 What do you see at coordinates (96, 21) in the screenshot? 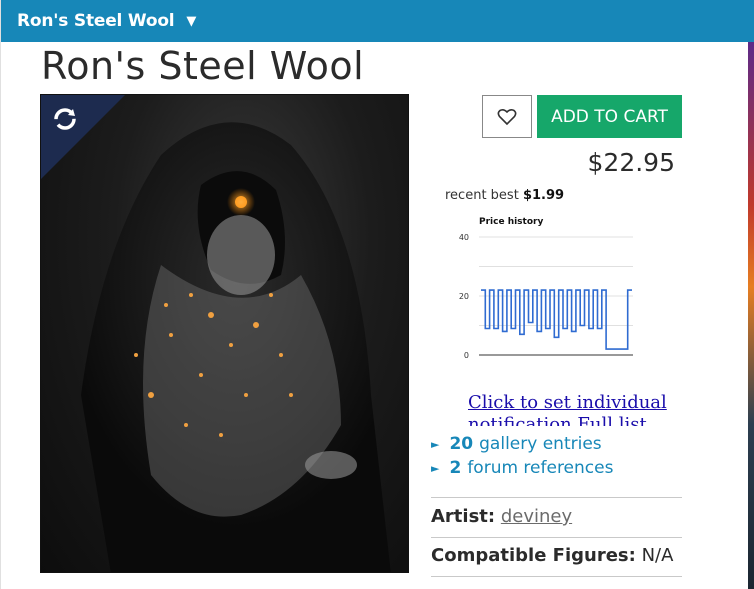
I see `window-title: Ron's Steel Wool` at bounding box center [96, 21].